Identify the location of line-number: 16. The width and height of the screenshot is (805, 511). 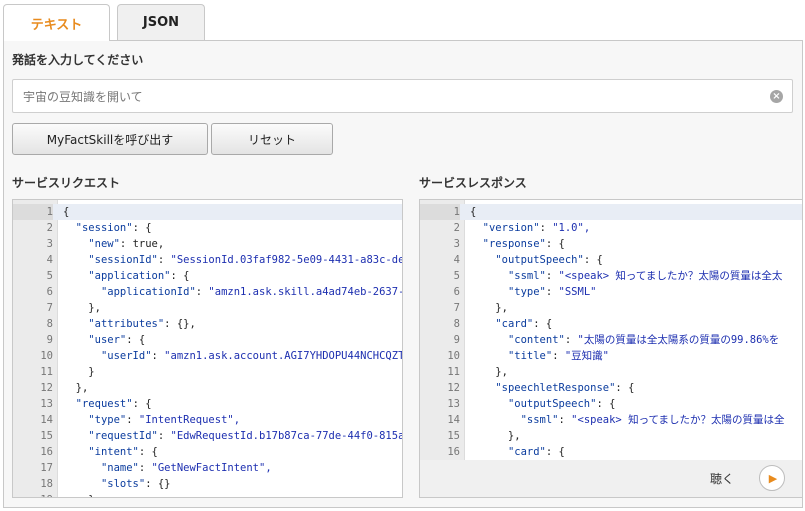
(453, 452).